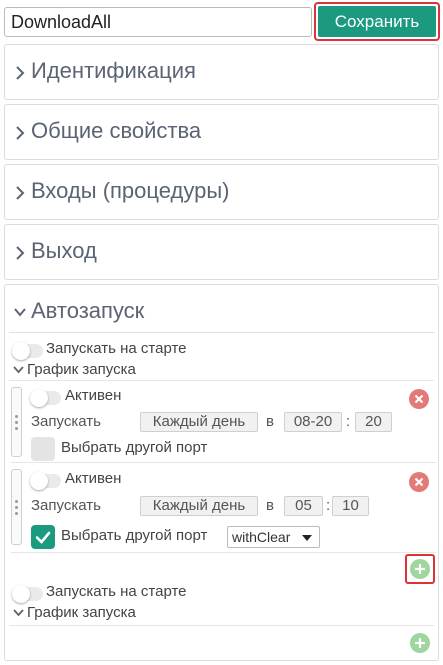 This screenshot has width=443, height=665. What do you see at coordinates (221, 252) in the screenshot?
I see `panel-output: Выход` at bounding box center [221, 252].